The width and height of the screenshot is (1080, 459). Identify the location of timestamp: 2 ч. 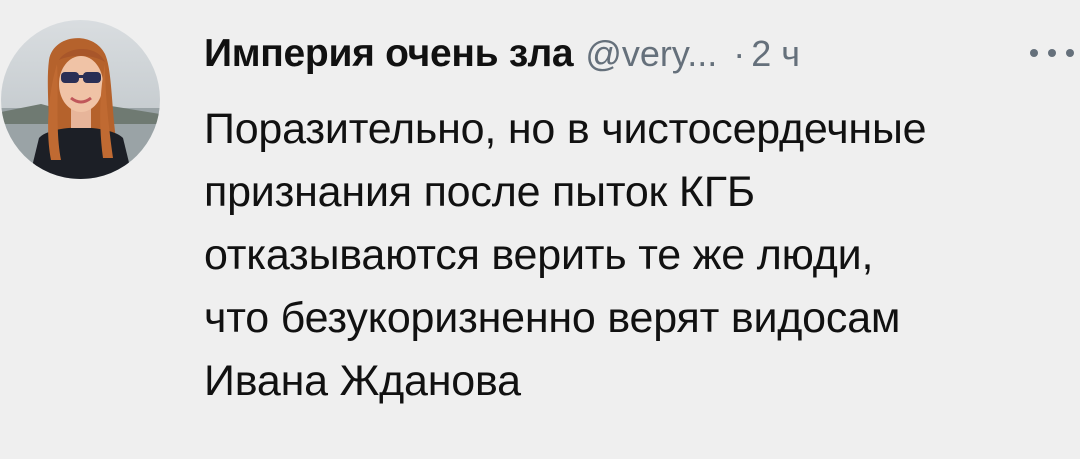
(775, 54).